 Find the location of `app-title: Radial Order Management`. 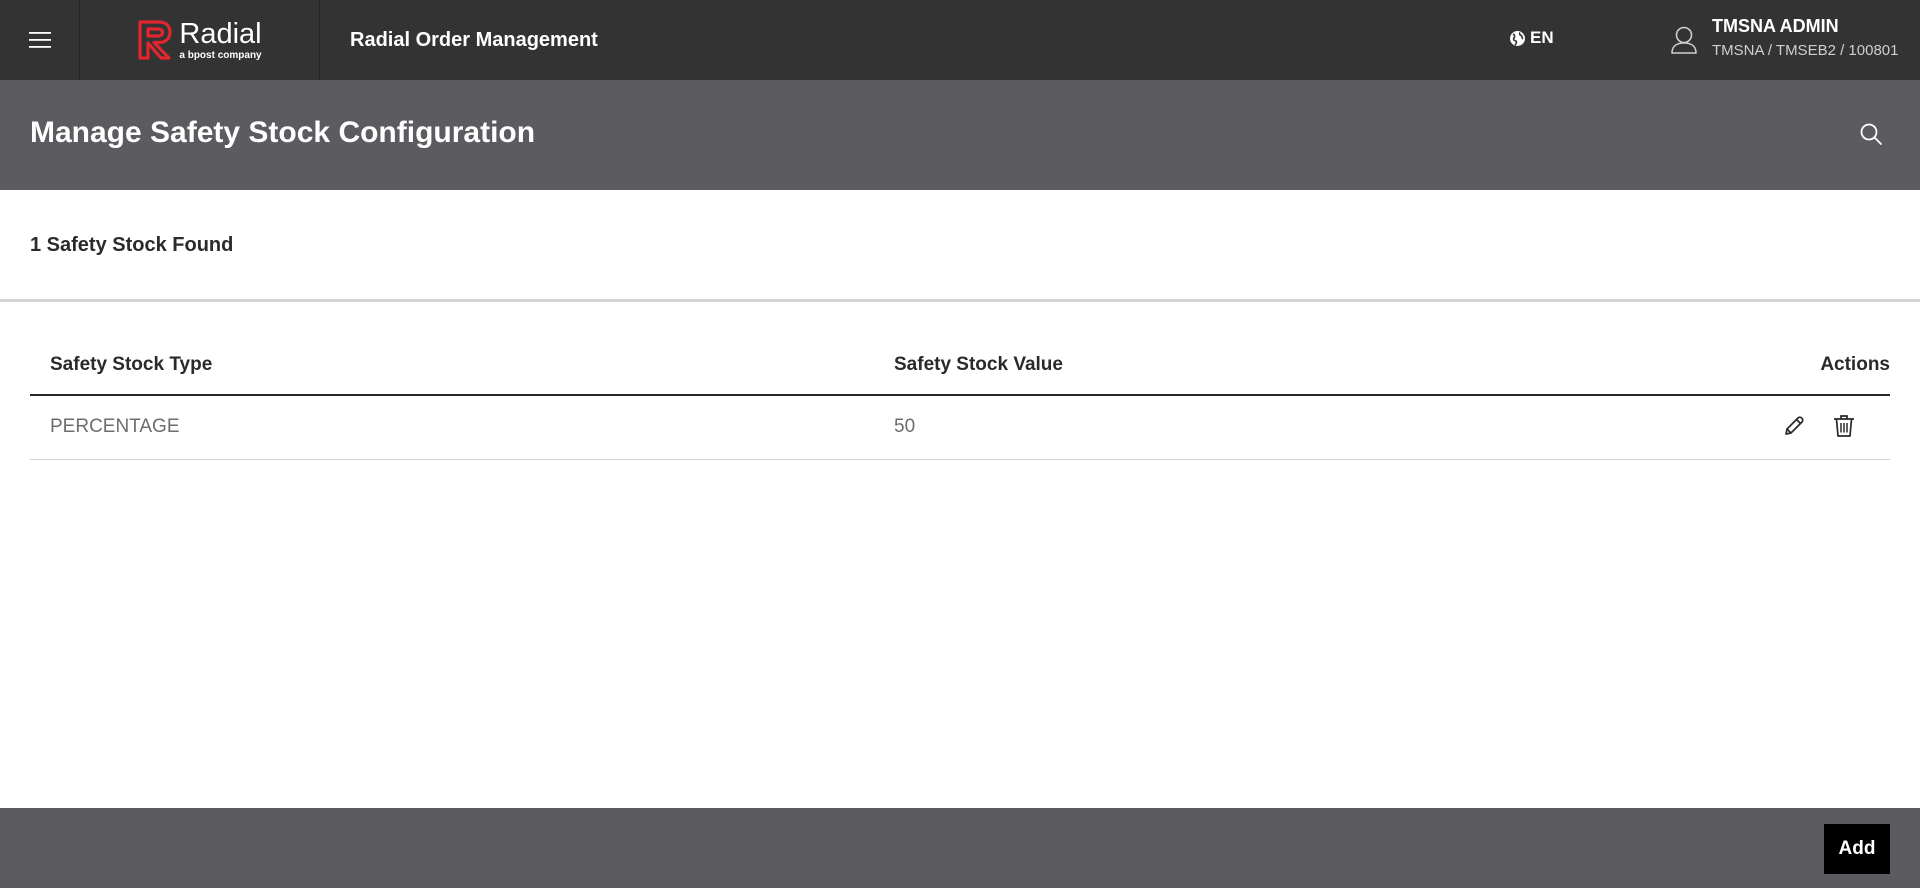

app-title: Radial Order Management is located at coordinates (474, 39).